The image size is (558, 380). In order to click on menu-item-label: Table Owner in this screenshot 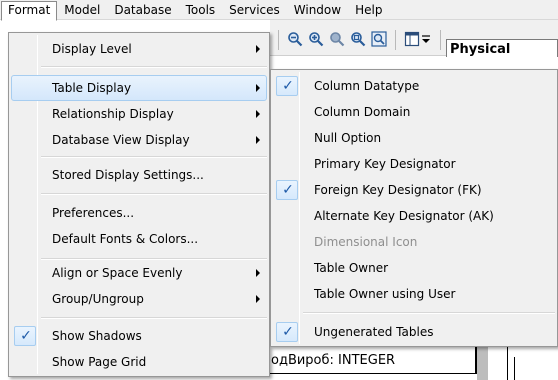, I will do `click(351, 268)`.